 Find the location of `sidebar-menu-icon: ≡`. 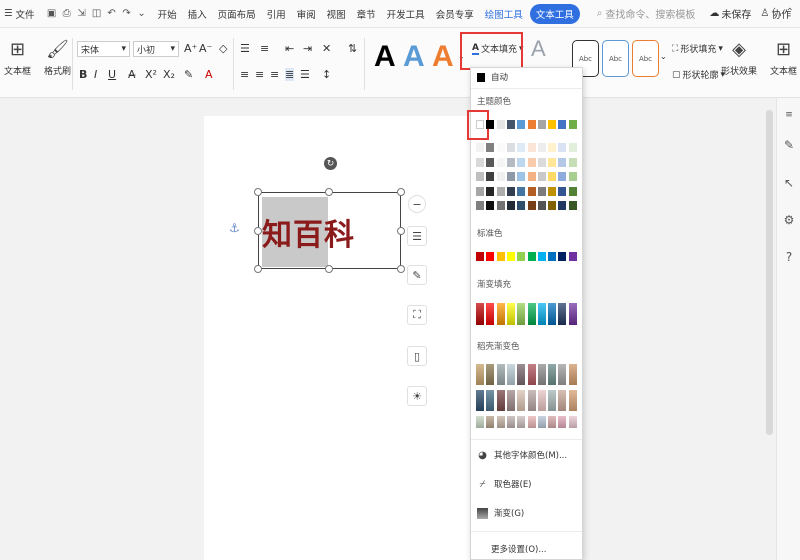

sidebar-menu-icon: ≡ is located at coordinates (789, 115).